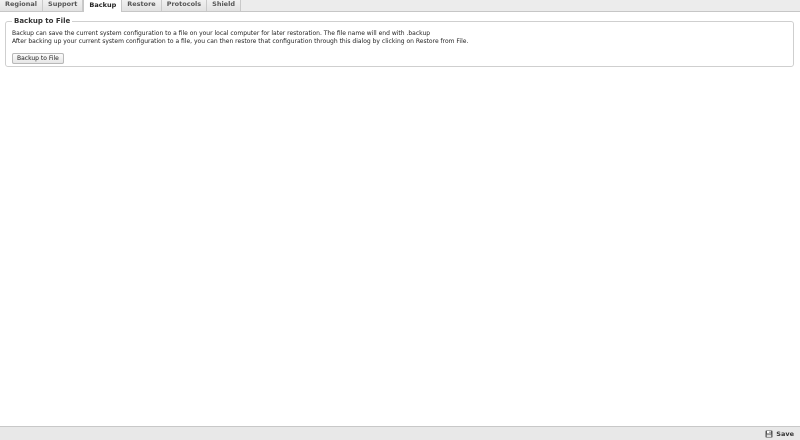 This screenshot has width=800, height=440. What do you see at coordinates (42, 21) in the screenshot?
I see `section-title: Backup to File` at bounding box center [42, 21].